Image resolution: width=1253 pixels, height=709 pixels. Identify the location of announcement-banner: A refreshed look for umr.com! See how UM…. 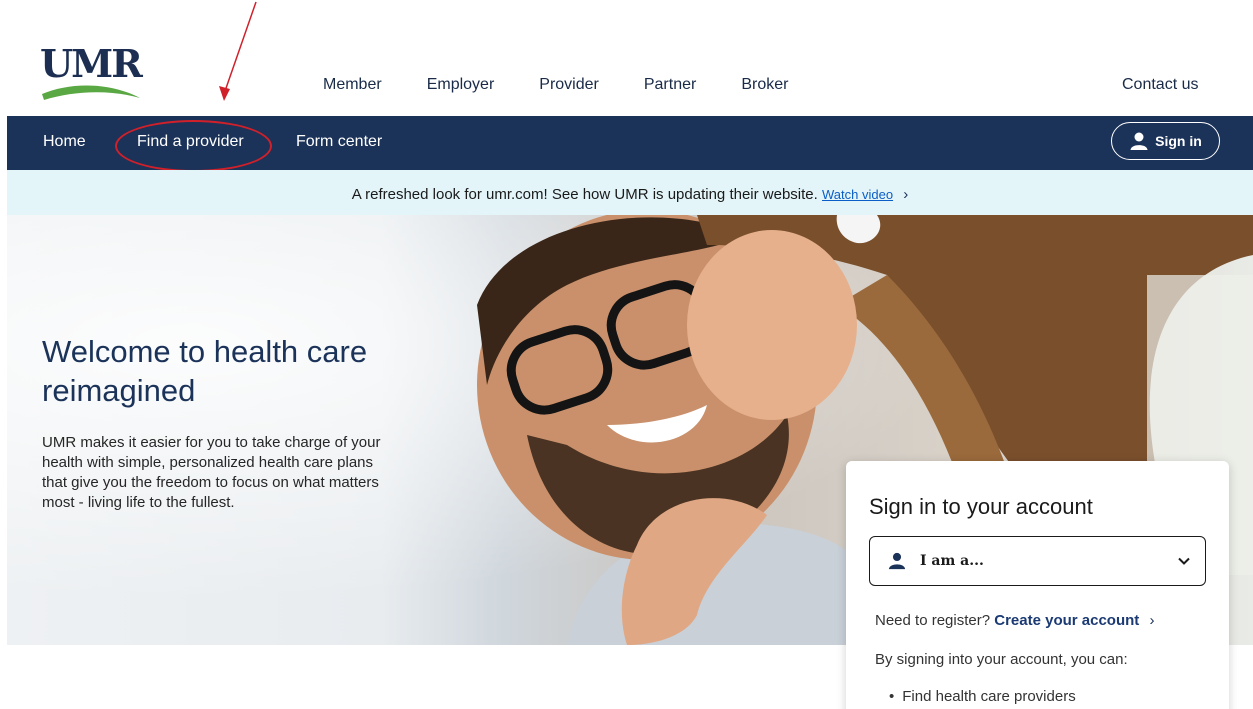
(630, 192).